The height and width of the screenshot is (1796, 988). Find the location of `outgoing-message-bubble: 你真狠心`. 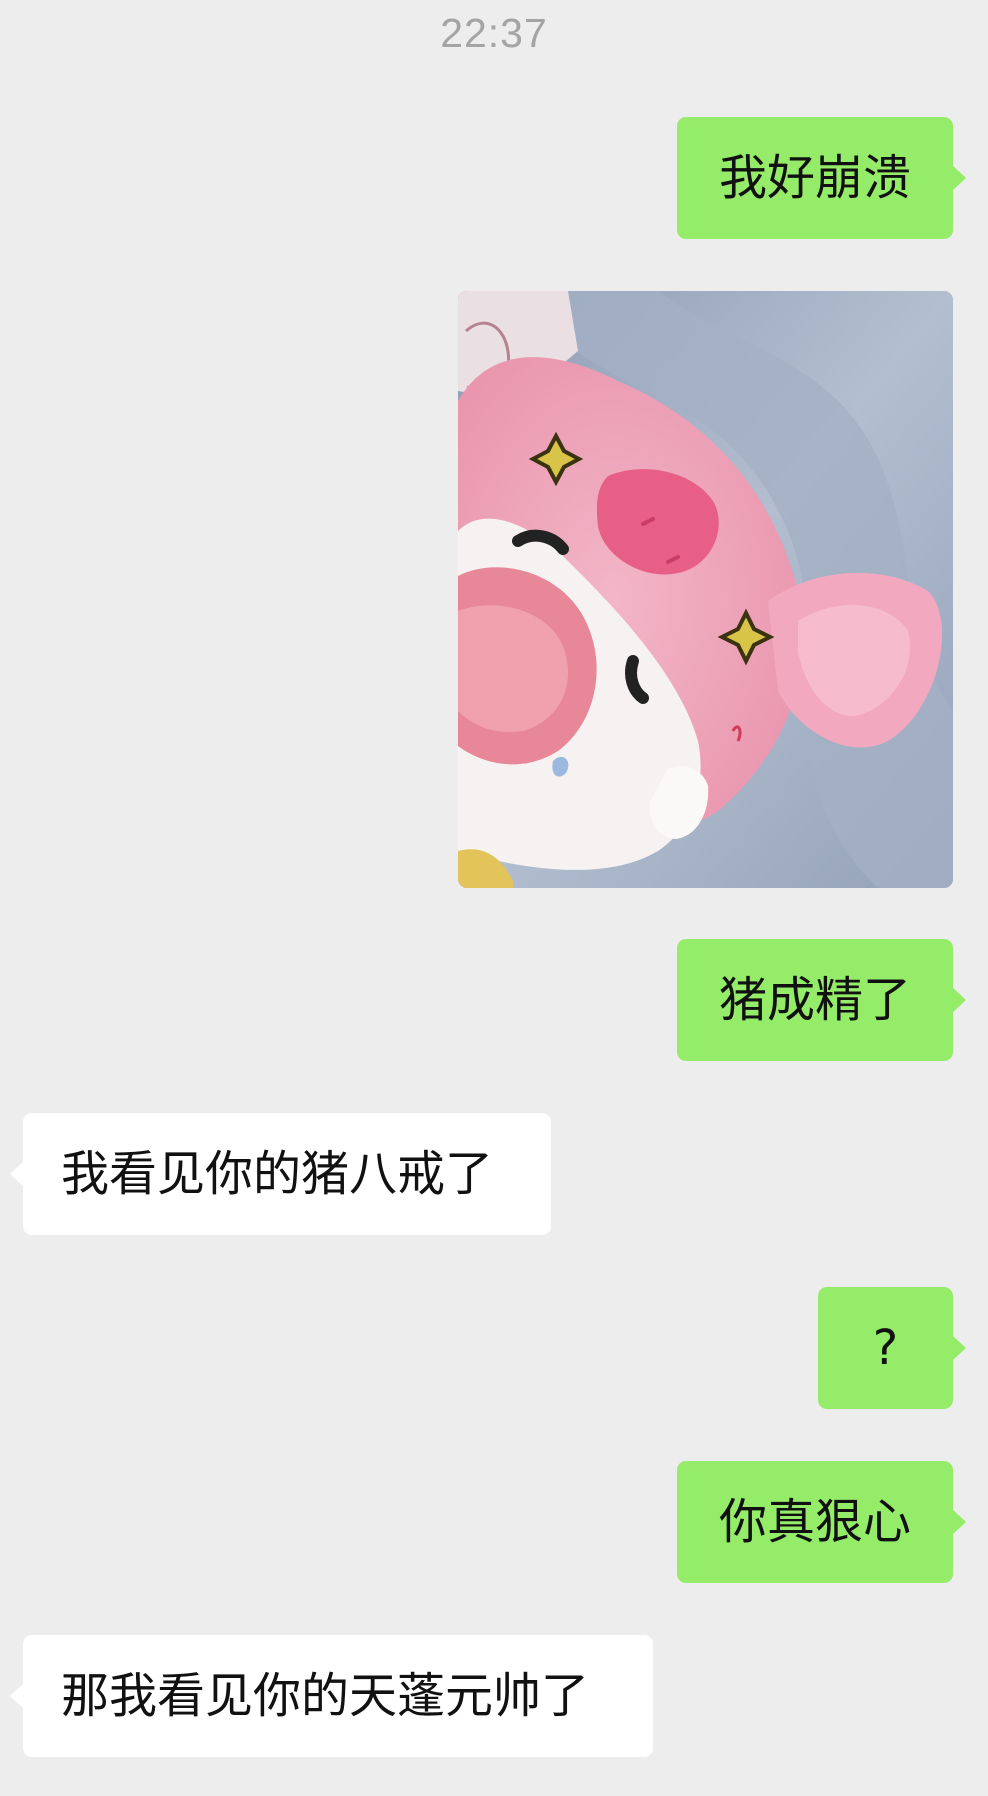

outgoing-message-bubble: 你真狠心 is located at coordinates (821, 1522).